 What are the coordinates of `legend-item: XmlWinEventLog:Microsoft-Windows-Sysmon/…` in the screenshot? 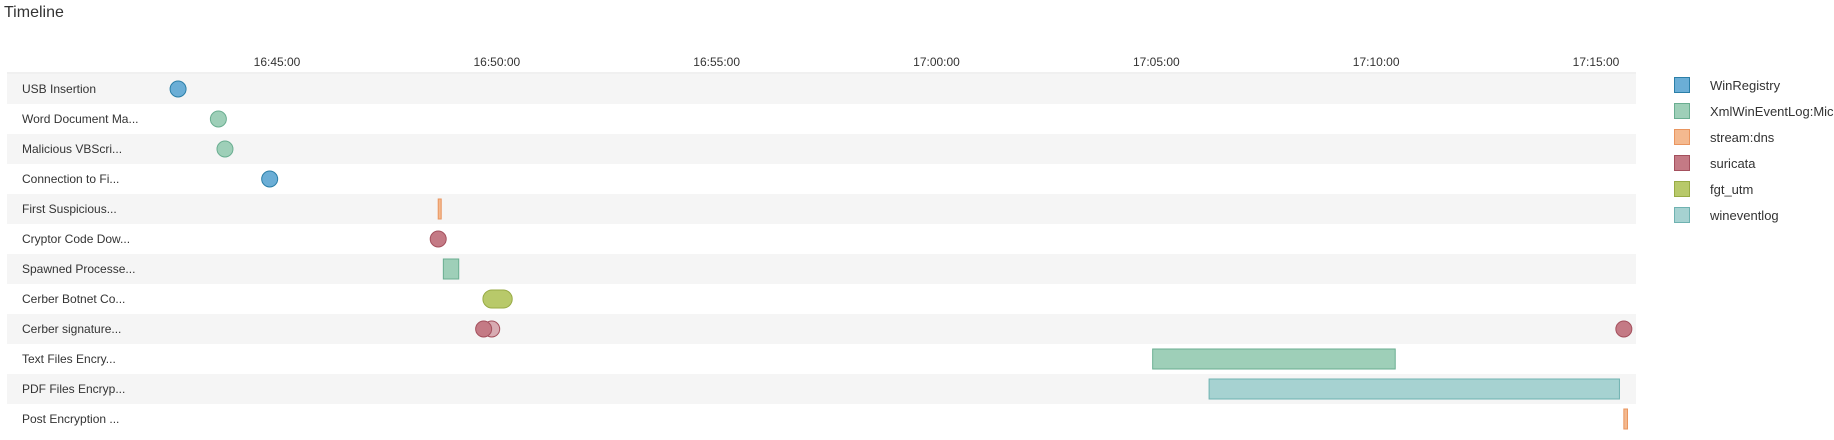 It's located at (1754, 111).